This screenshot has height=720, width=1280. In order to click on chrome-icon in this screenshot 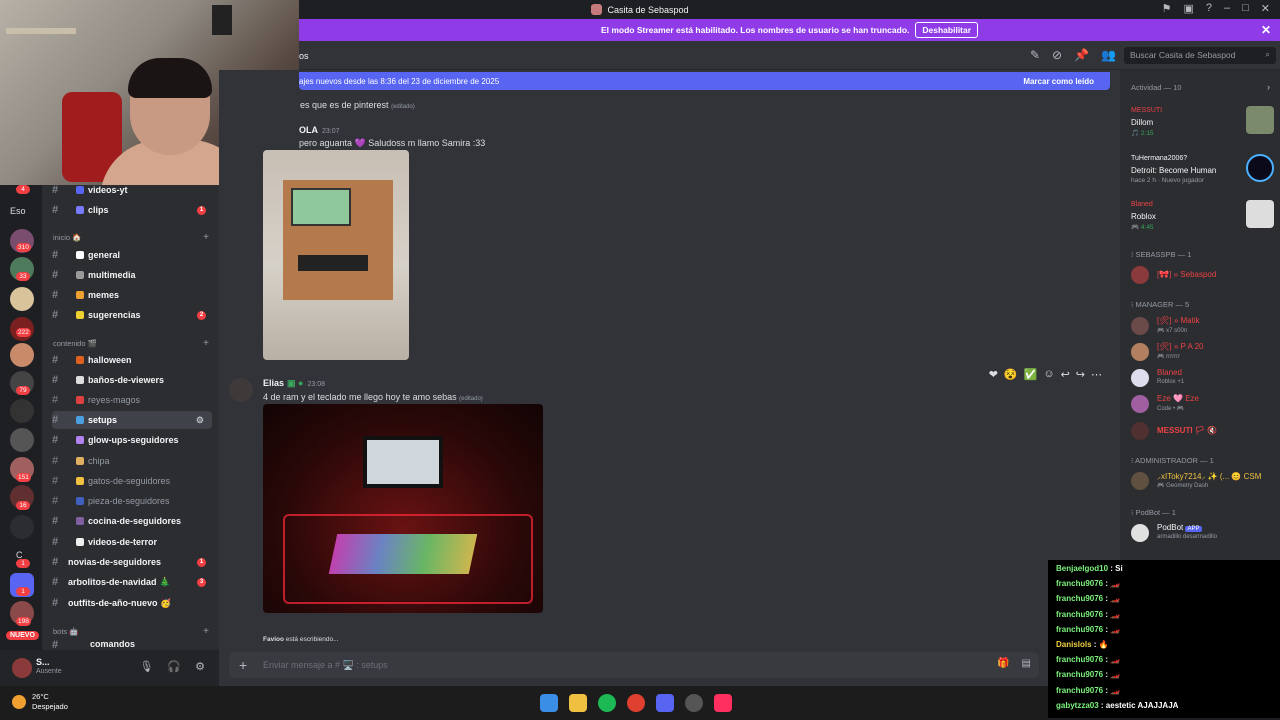, I will do `click(636, 703)`.